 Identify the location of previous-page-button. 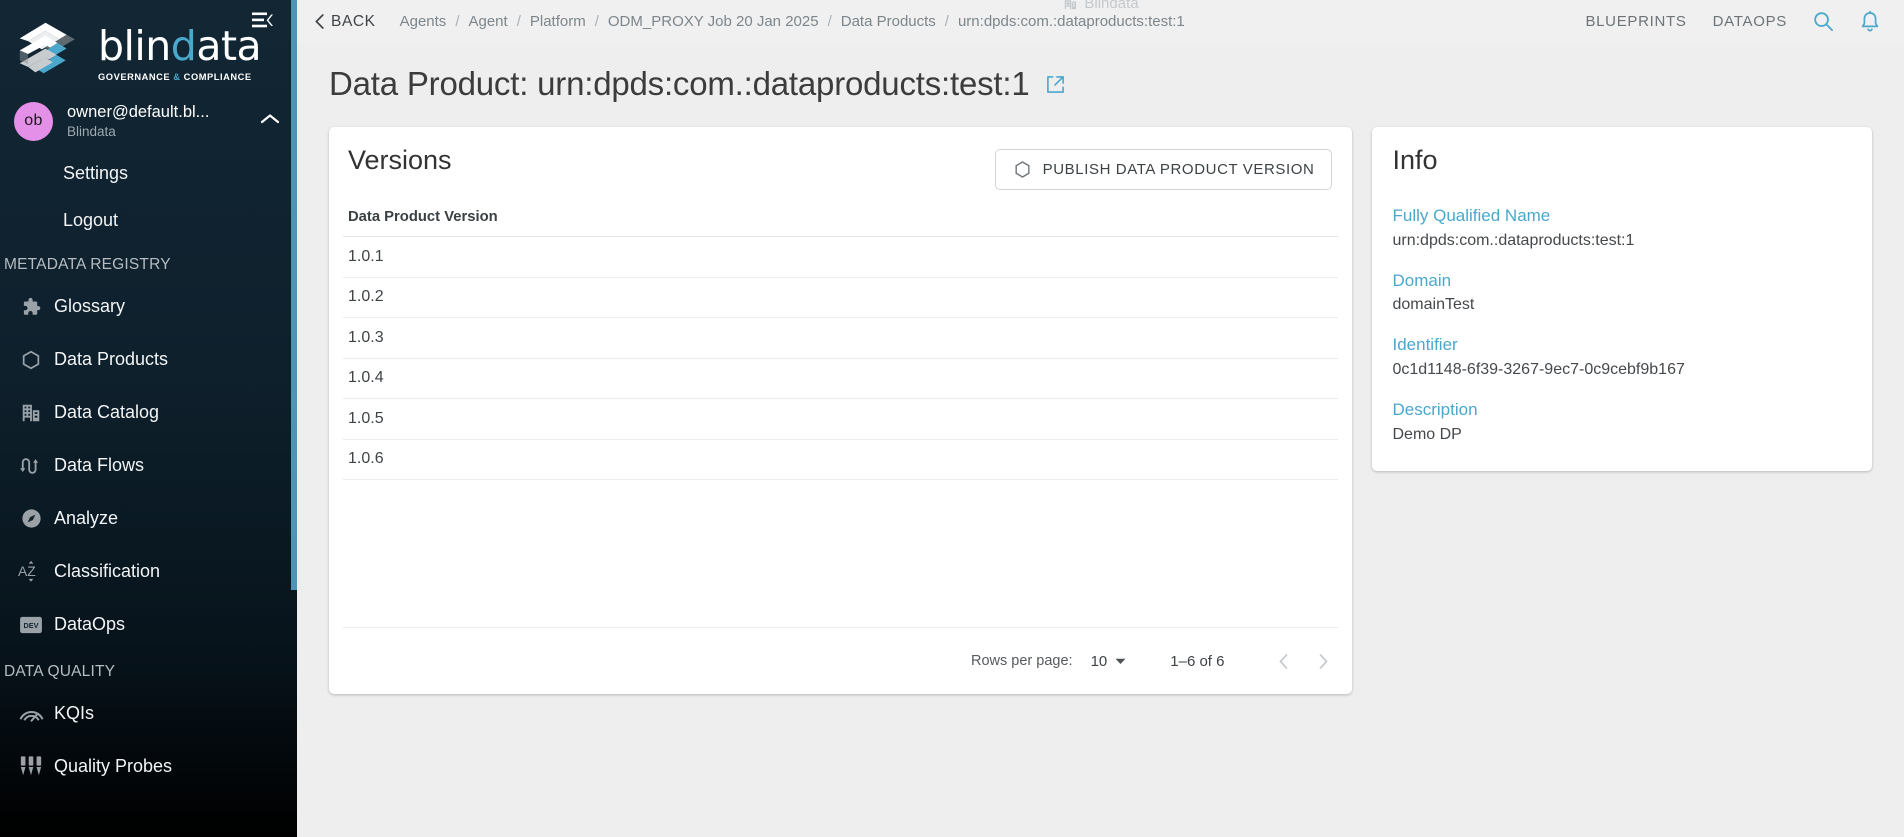
(1283, 661).